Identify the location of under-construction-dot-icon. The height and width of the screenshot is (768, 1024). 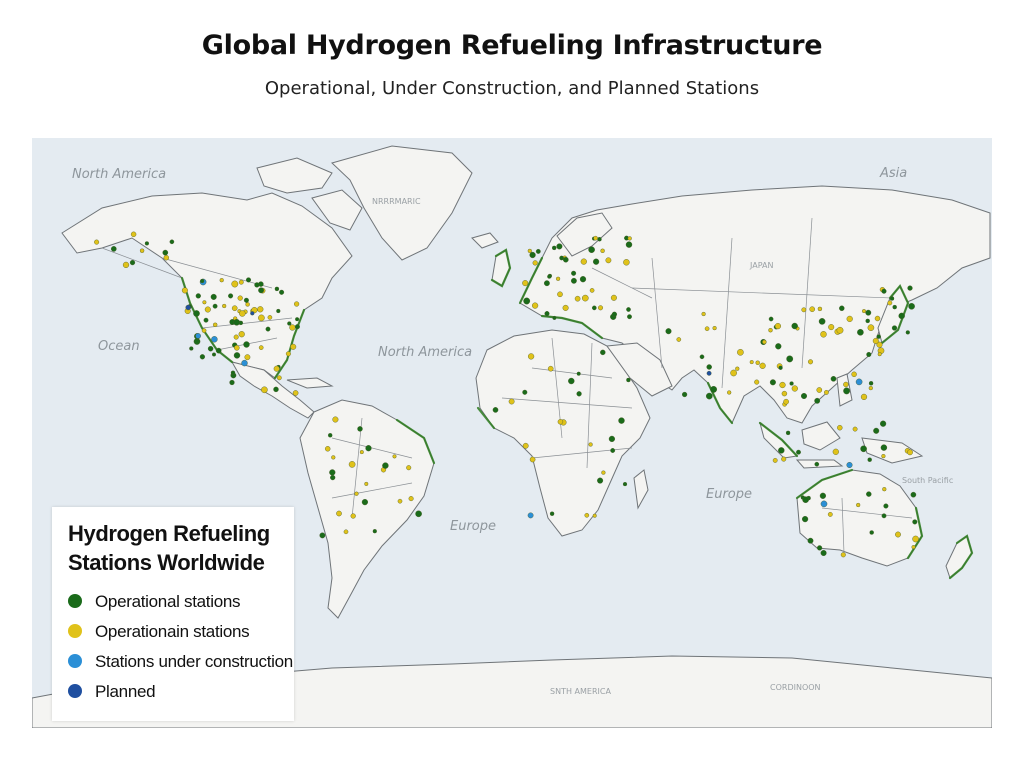
(75, 661).